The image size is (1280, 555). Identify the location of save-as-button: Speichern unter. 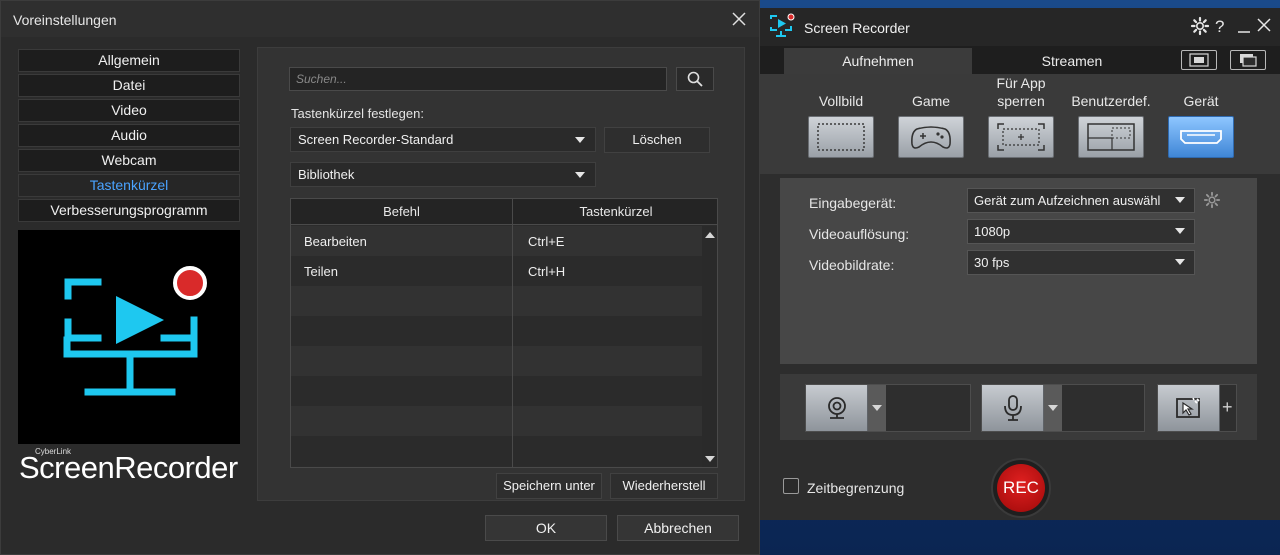
(549, 486).